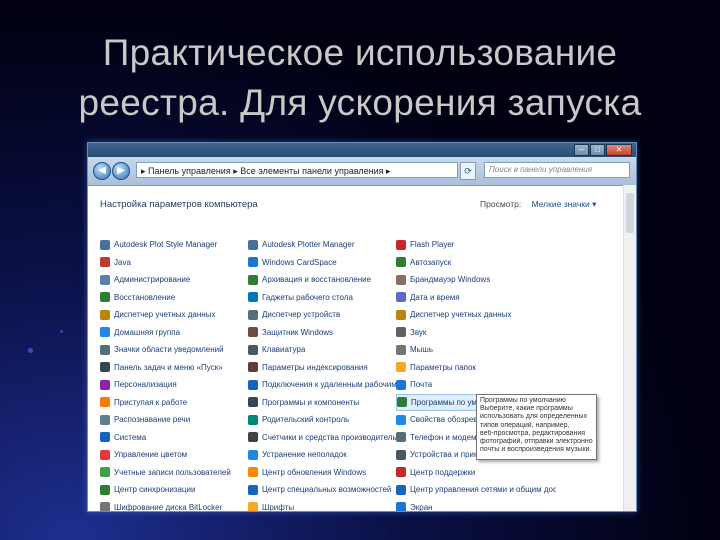 The height and width of the screenshot is (540, 720). I want to click on control-panel-item: Windows CardSpace, so click(323, 263).